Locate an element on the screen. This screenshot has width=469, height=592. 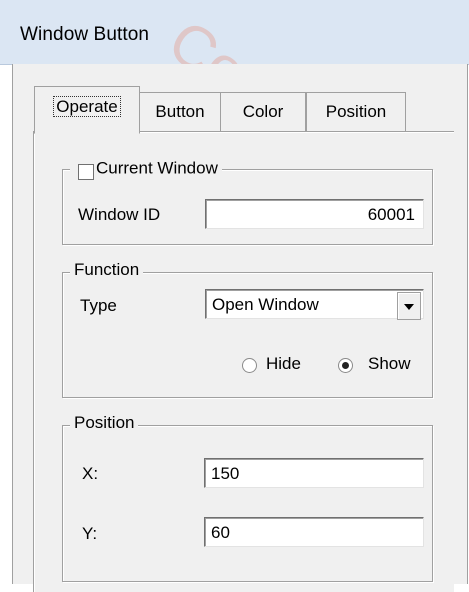
tab-button: Button is located at coordinates (180, 111).